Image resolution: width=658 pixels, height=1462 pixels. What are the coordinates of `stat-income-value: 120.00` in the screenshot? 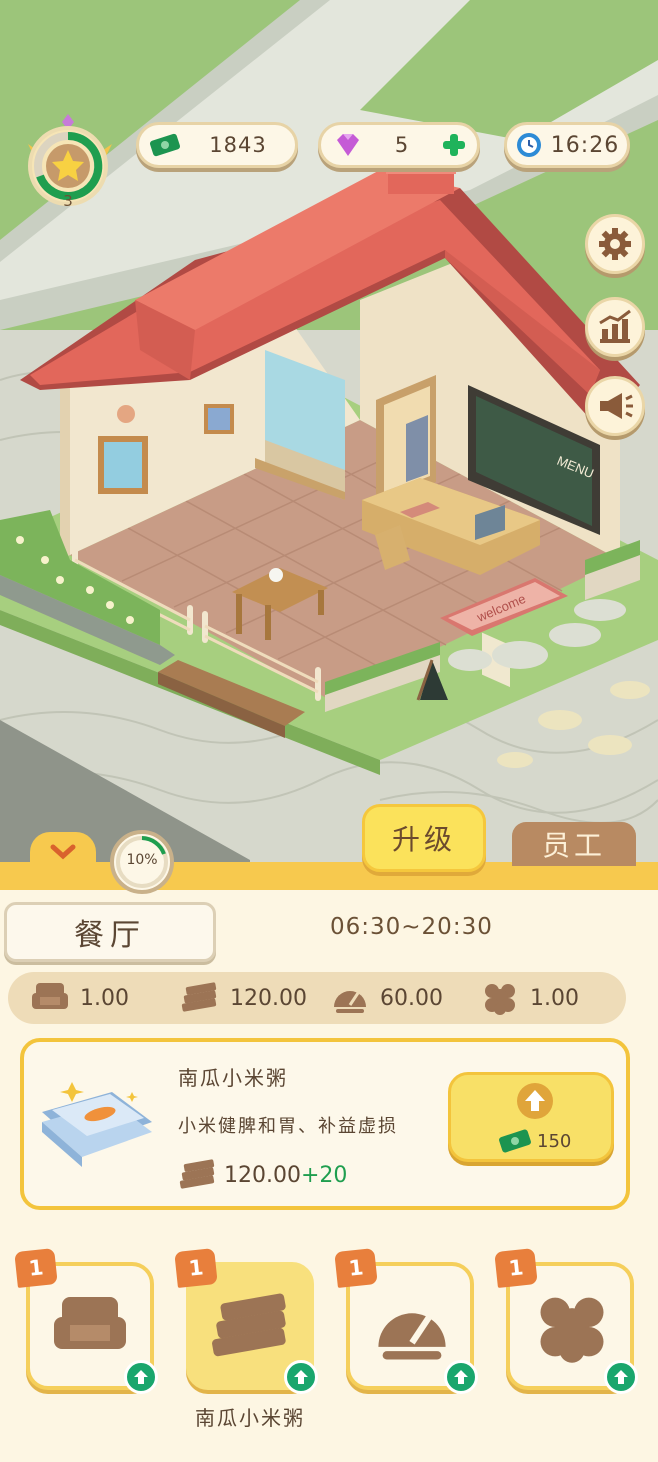 It's located at (268, 998).